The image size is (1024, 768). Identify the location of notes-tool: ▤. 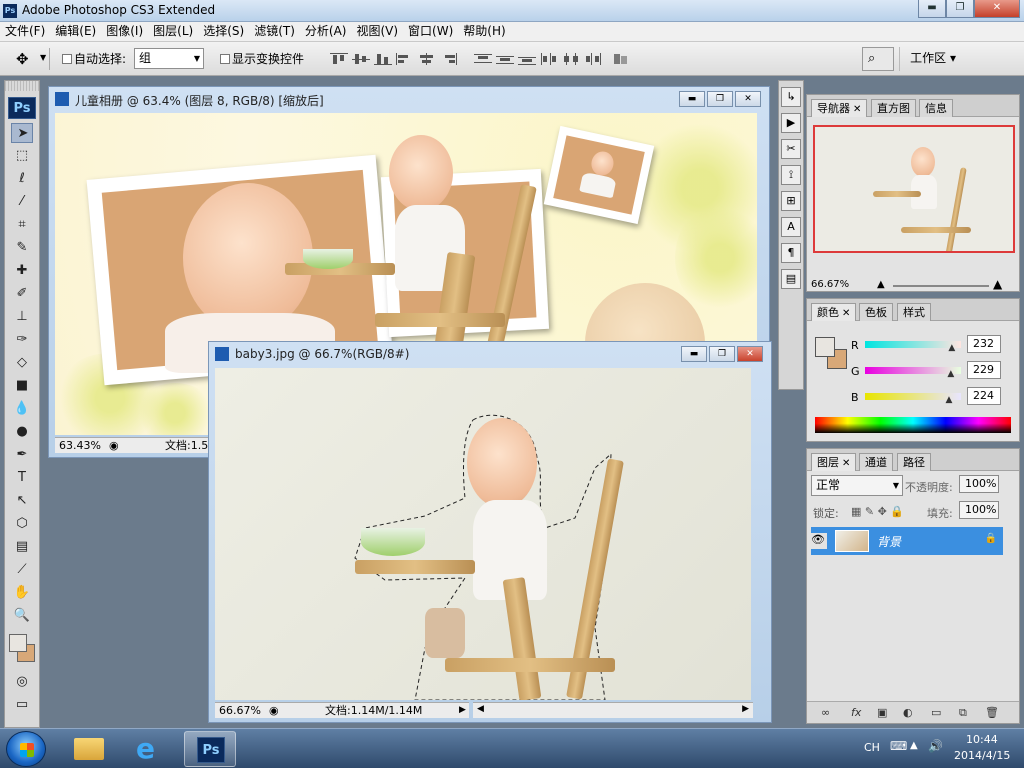
(22, 547).